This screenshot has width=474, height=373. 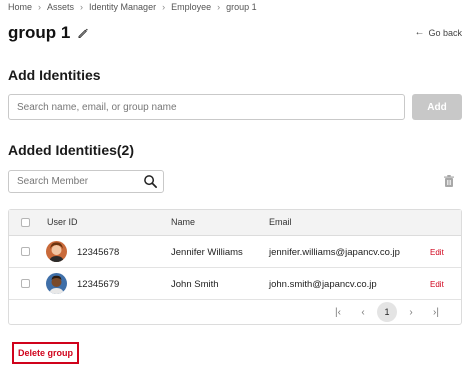 I want to click on identity-search-input, so click(x=206, y=107).